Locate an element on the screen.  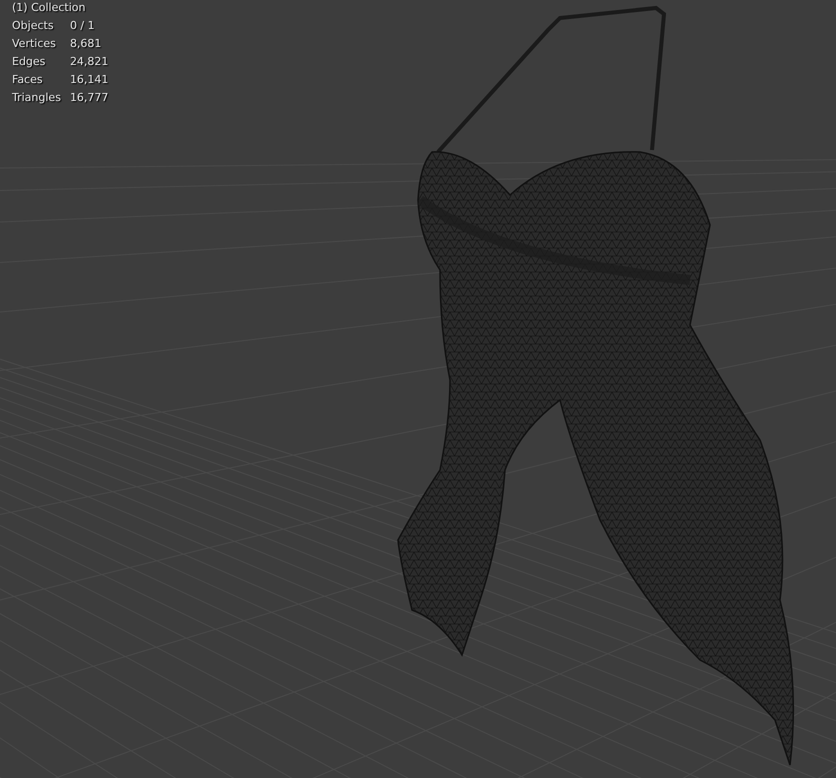
stat-label: Faces is located at coordinates (28, 79).